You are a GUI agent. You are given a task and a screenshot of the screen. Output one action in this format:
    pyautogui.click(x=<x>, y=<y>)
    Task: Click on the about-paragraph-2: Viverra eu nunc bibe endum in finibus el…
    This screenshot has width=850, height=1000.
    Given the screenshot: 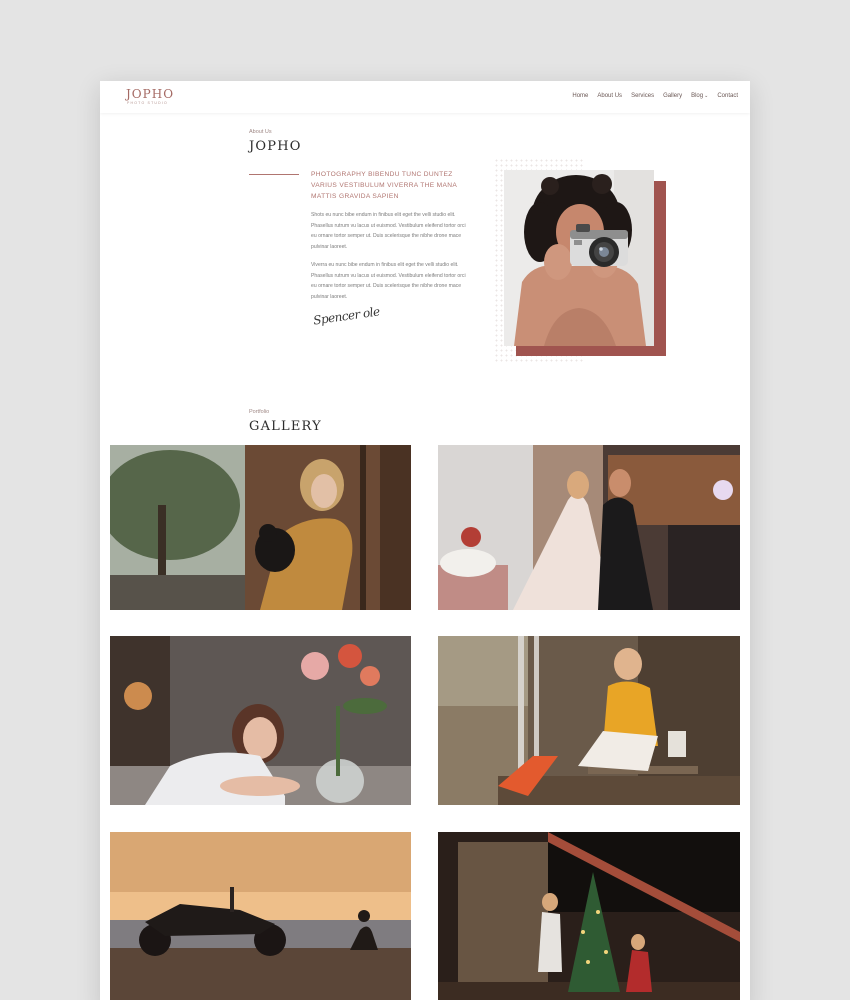 What is the action you would take?
    pyautogui.click(x=388, y=281)
    